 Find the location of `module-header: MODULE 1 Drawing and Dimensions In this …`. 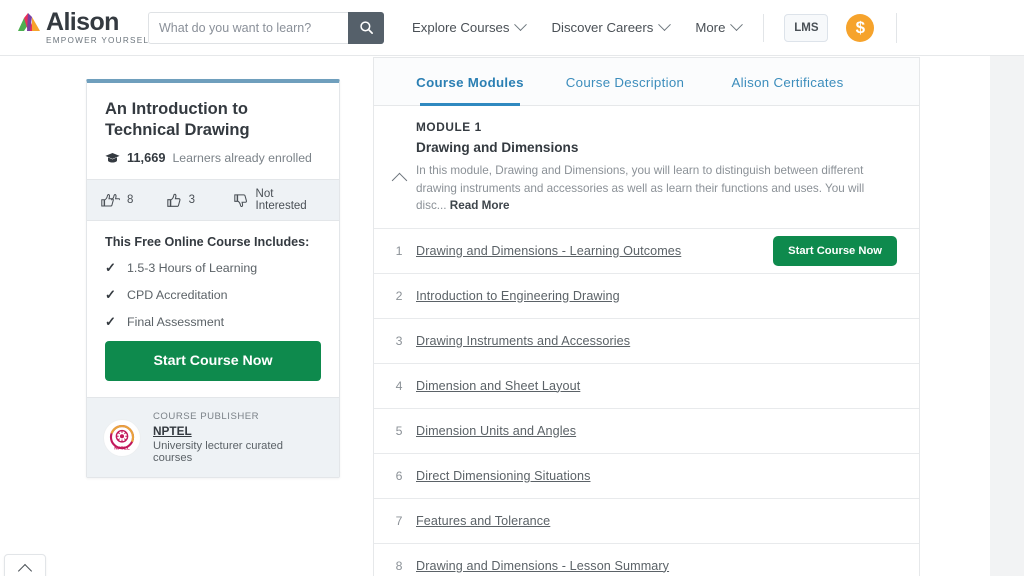

module-header: MODULE 1 Drawing and Dimensions In this … is located at coordinates (646, 167).